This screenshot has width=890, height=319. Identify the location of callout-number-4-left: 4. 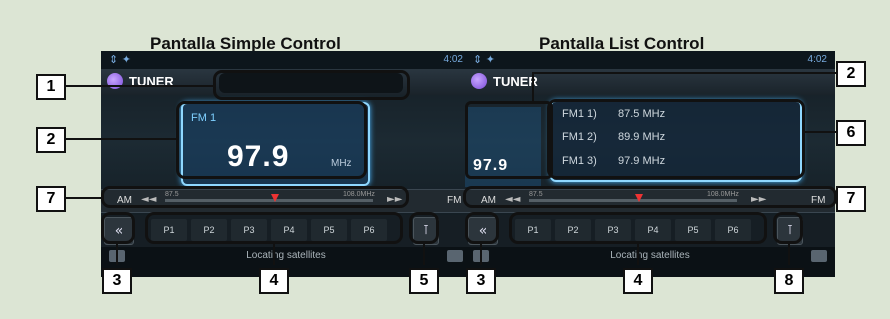
(274, 281).